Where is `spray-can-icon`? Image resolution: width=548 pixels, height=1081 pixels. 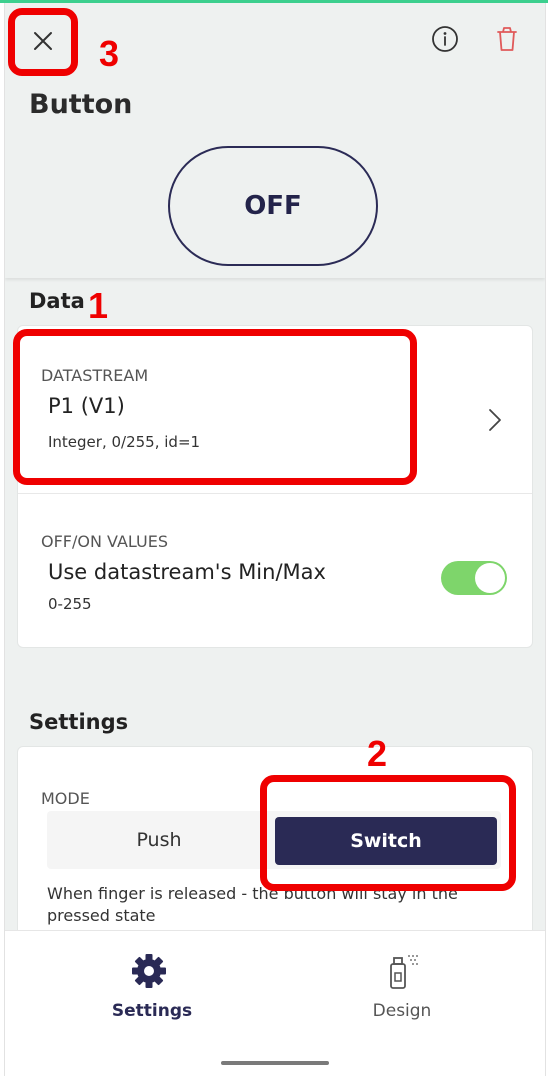 spray-can-icon is located at coordinates (404, 972).